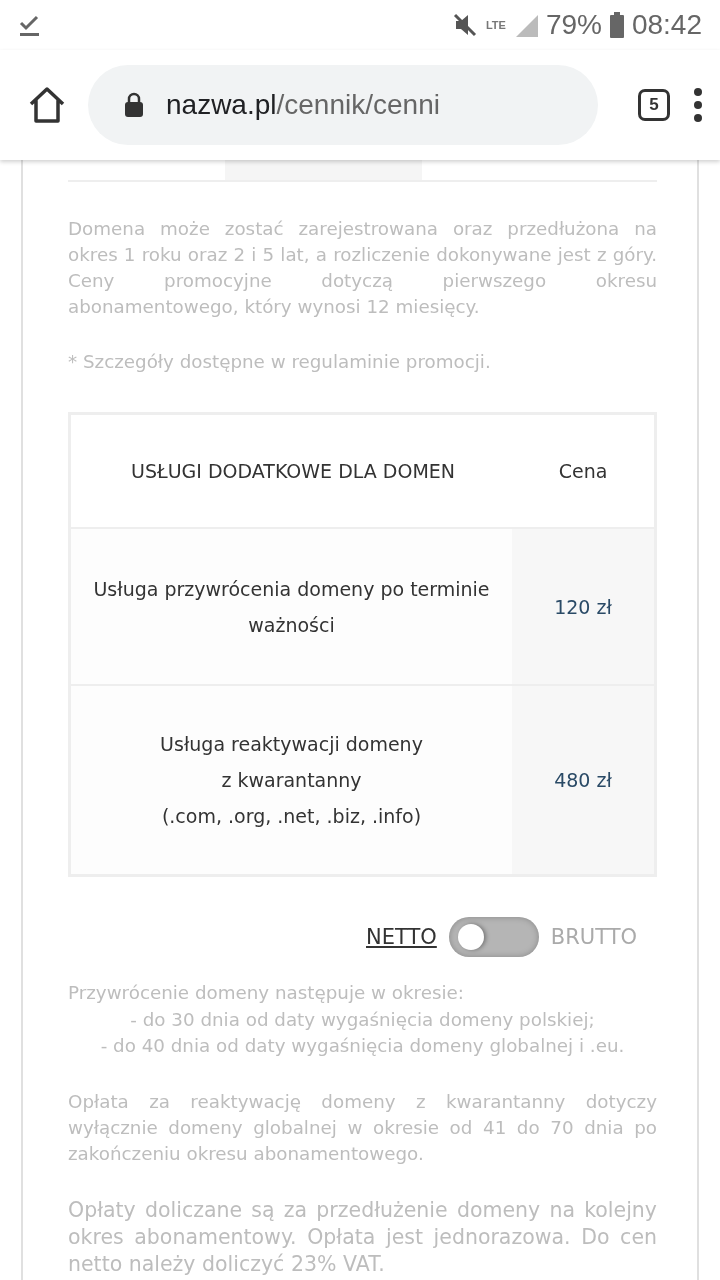 This screenshot has height=1280, width=720. What do you see at coordinates (493, 937) in the screenshot?
I see `price-toggle-switch` at bounding box center [493, 937].